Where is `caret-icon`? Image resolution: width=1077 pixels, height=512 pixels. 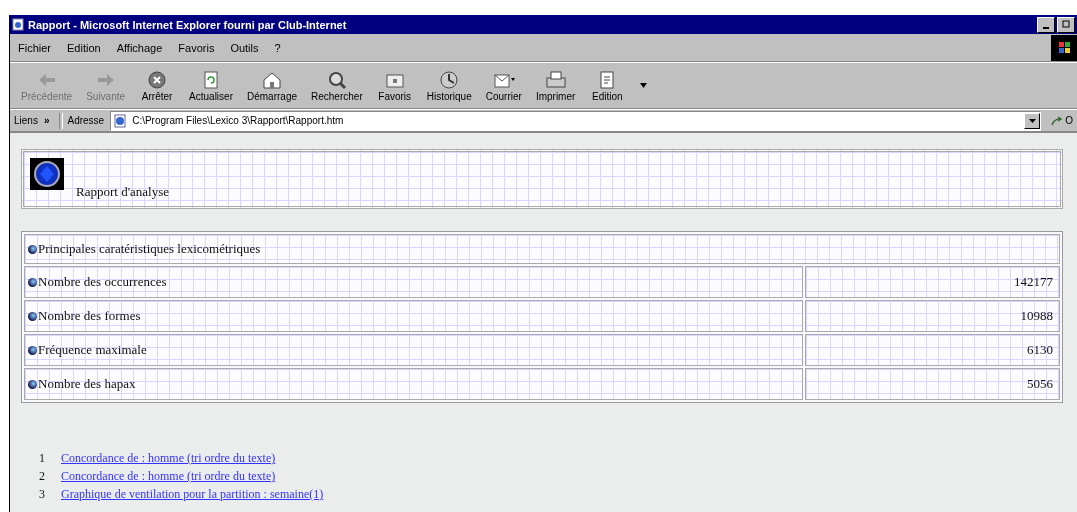
caret-icon is located at coordinates (1032, 120).